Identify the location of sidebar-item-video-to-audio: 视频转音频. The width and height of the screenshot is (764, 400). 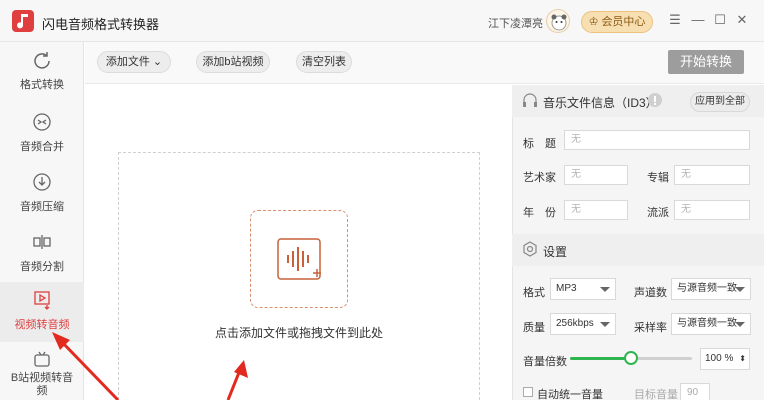
(42, 312).